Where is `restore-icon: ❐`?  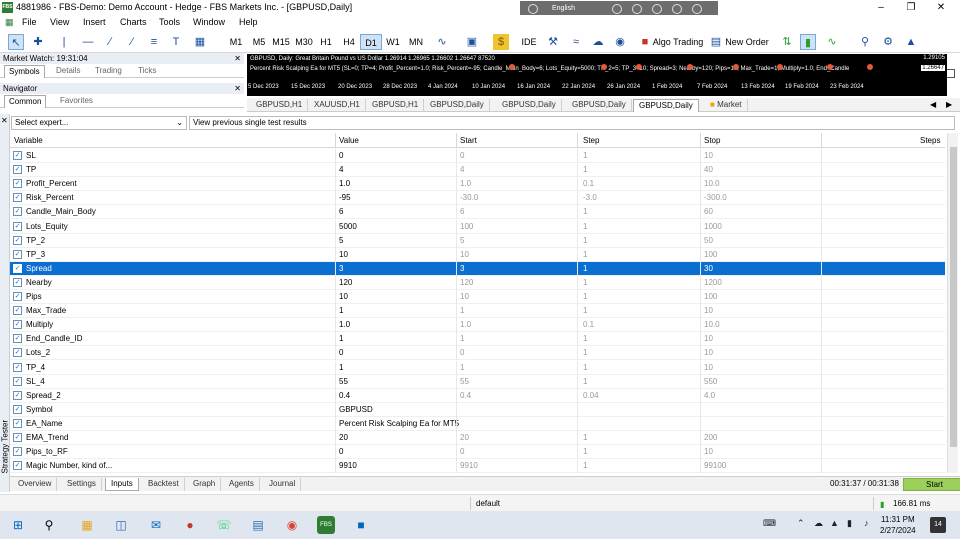 restore-icon: ❐ is located at coordinates (911, 7).